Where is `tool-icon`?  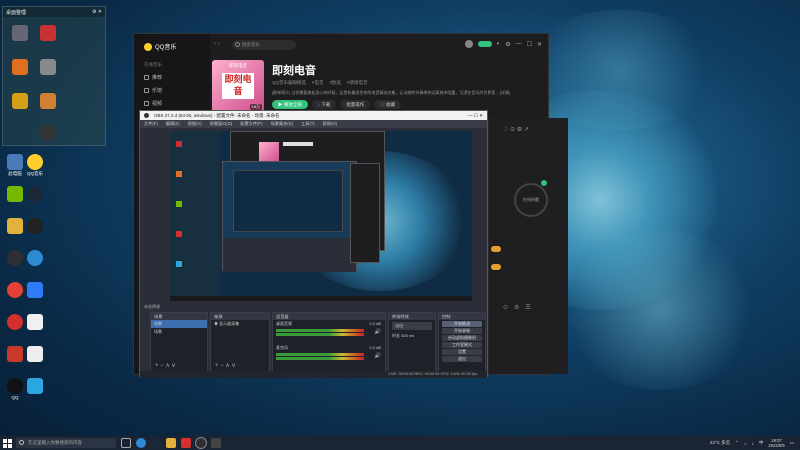
tool-icon is located at coordinates (35, 354).